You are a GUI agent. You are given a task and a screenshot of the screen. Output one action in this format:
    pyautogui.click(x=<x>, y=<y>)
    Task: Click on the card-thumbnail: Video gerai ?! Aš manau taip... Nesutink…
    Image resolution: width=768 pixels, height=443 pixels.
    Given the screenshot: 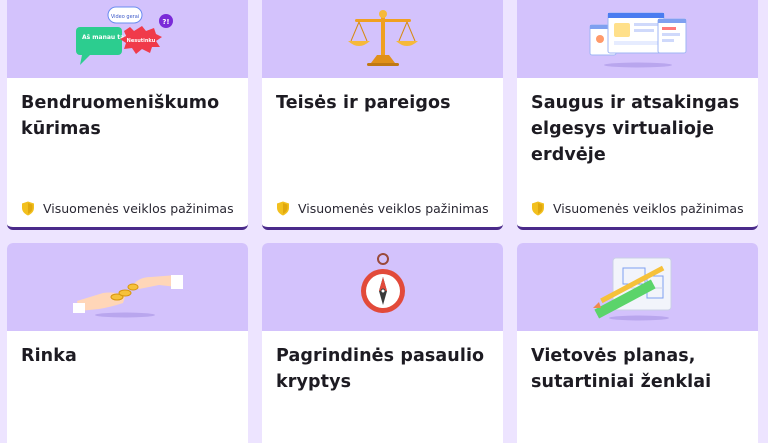 What is the action you would take?
    pyautogui.click(x=127, y=39)
    